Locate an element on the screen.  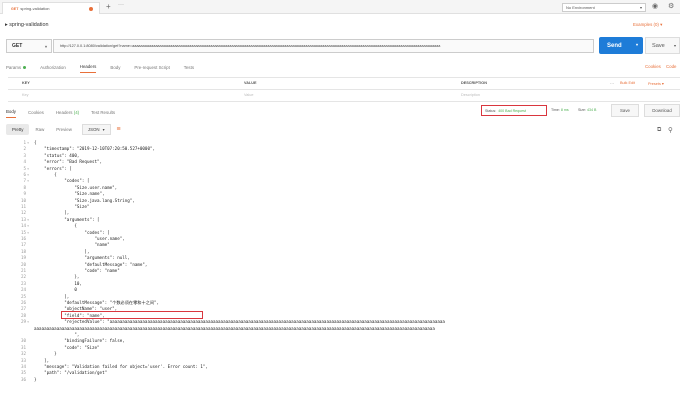
time-value: 8 ms is located at coordinates (564, 110).